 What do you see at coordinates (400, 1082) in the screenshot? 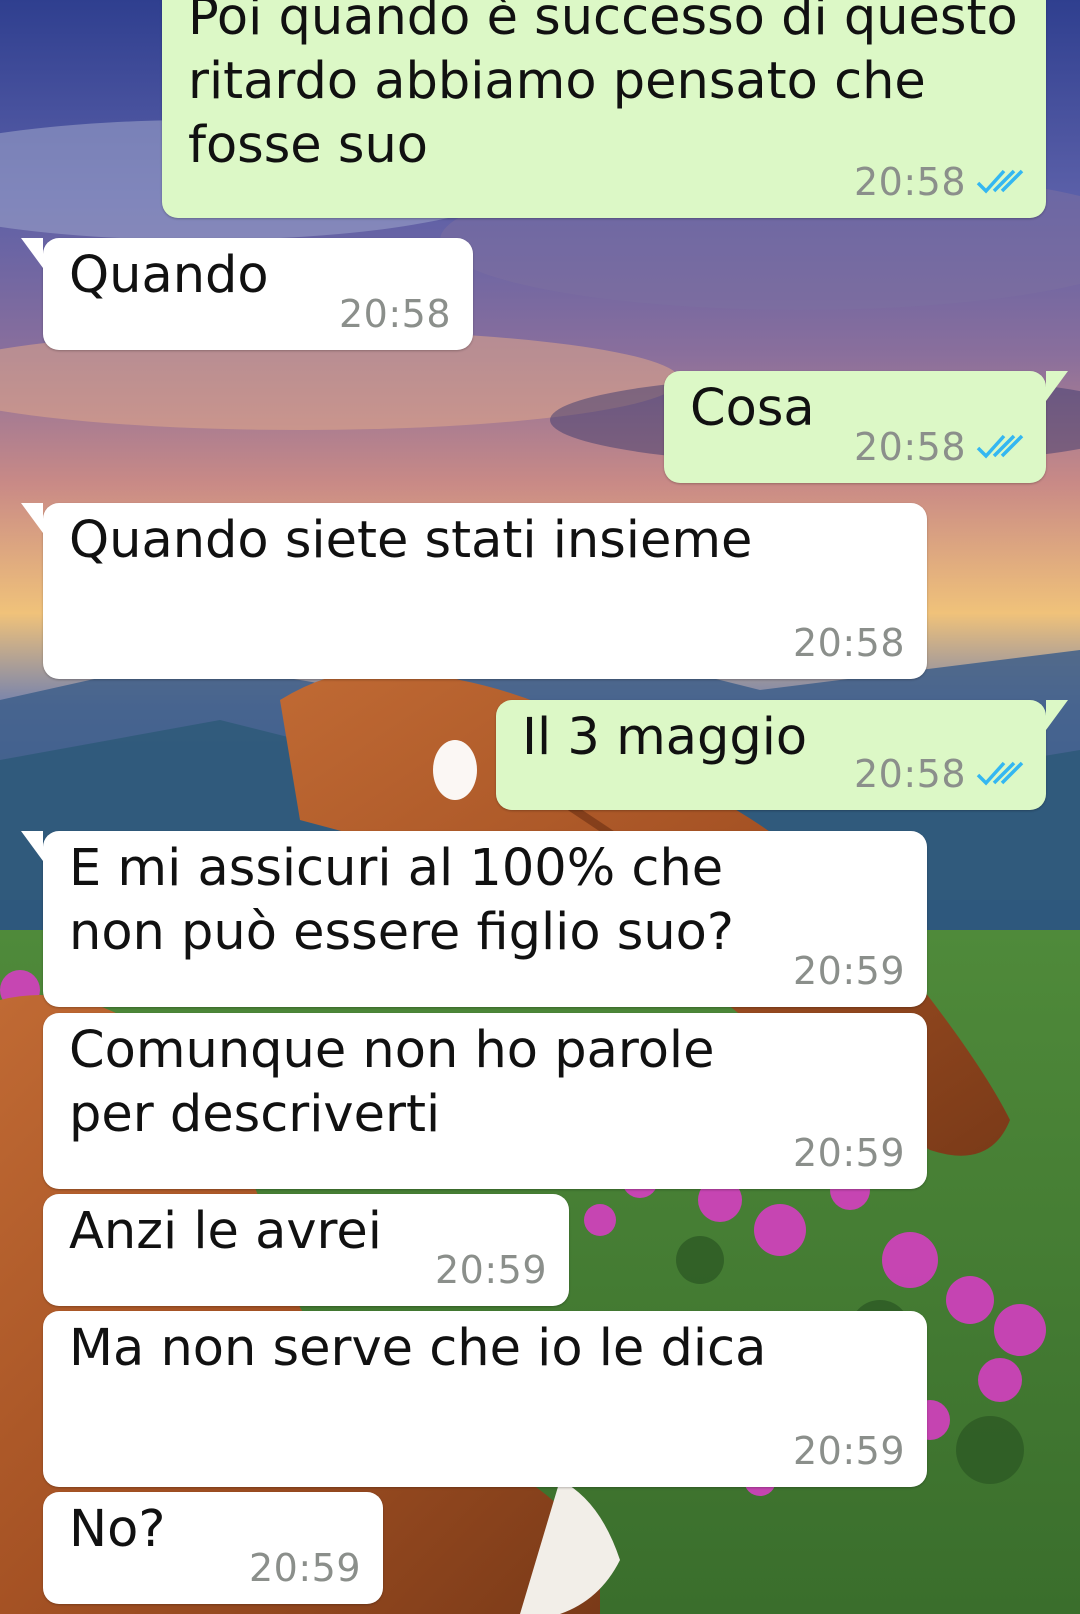
I see `message-text: Comunque non ho parole per descriverti` at bounding box center [400, 1082].